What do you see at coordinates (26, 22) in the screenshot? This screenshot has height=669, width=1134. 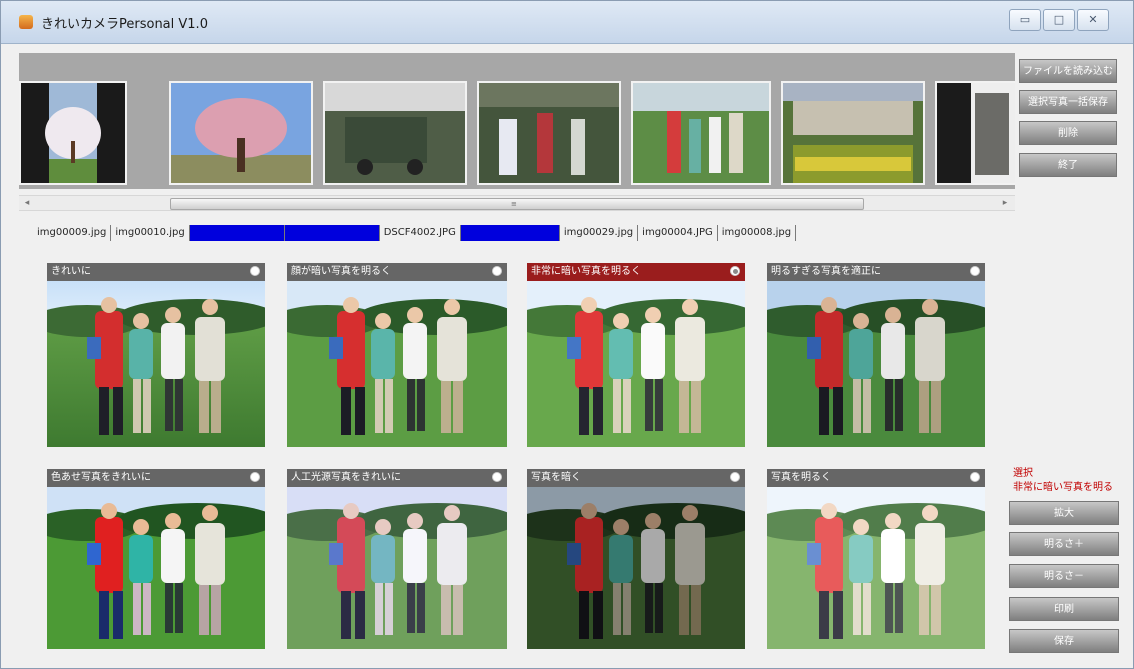 I see `app-icon` at bounding box center [26, 22].